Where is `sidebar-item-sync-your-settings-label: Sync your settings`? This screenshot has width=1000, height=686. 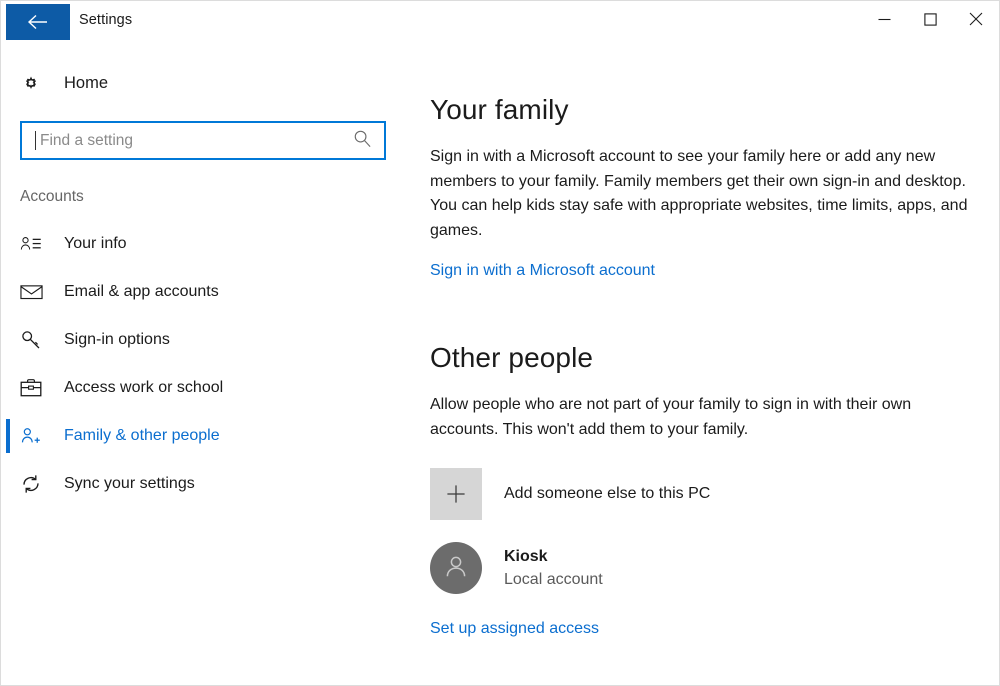
sidebar-item-sync-your-settings-label: Sync your settings is located at coordinates (129, 483).